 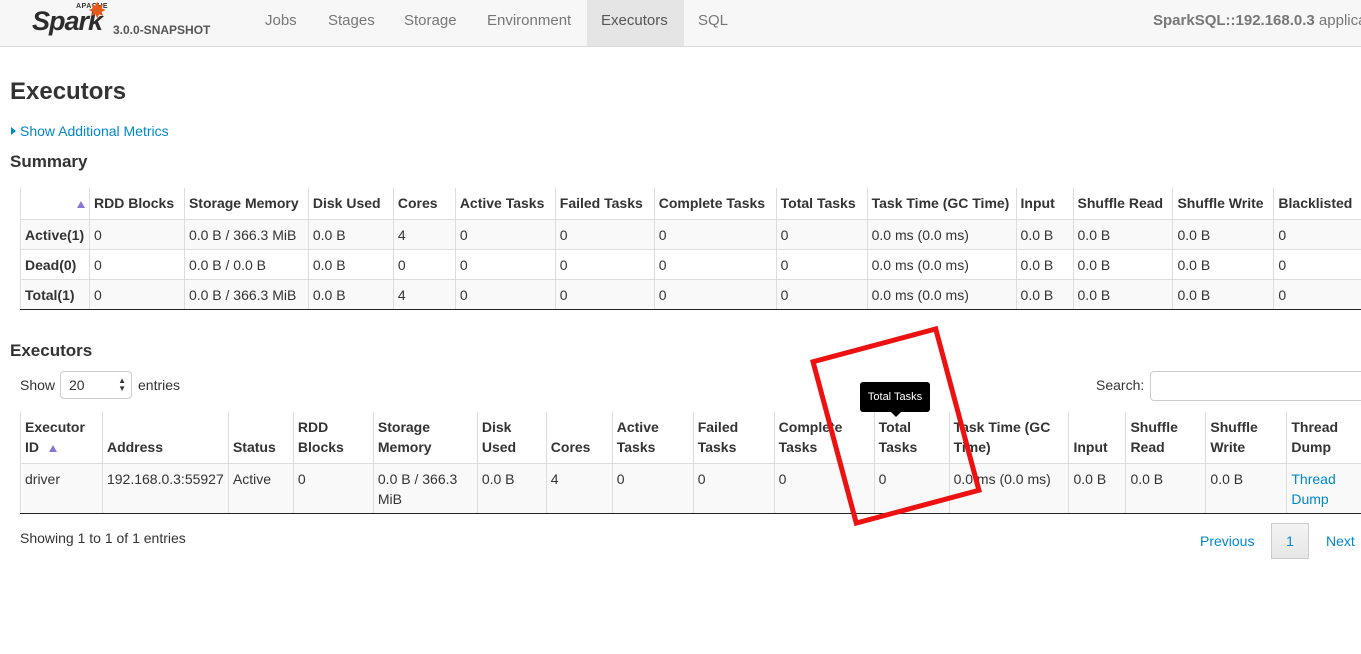 I want to click on summary-col-cores: Cores, so click(x=424, y=204).